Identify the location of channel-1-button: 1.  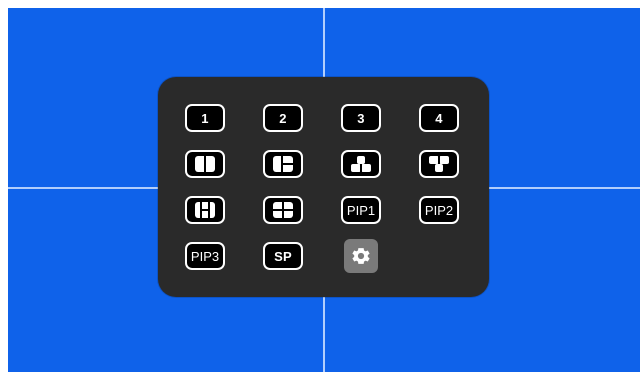
(205, 118).